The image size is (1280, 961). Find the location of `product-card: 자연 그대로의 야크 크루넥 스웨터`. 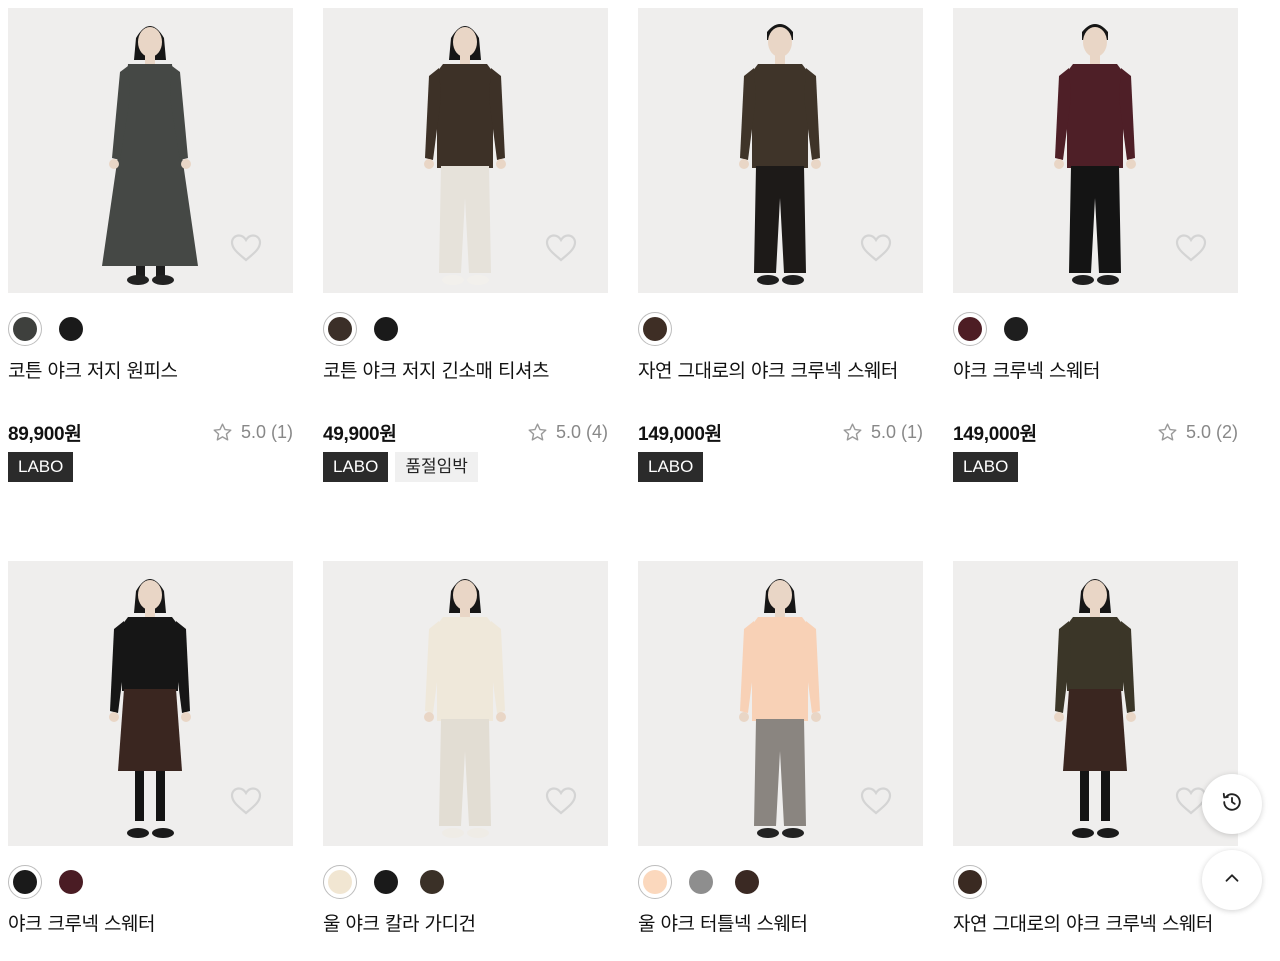

product-card: 자연 그대로의 야크 크루넥 스웨터 is located at coordinates (1095, 748).